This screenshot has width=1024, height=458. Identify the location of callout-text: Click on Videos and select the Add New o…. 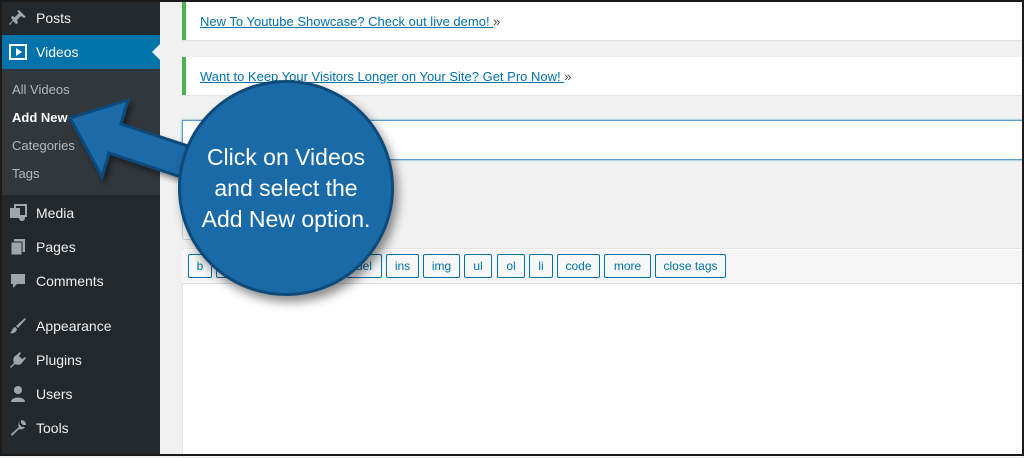
(286, 187).